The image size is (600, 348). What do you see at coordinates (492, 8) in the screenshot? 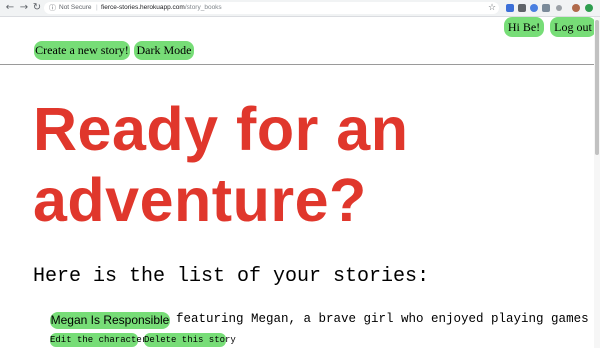
I see `bookmark-star-icon: ☆` at bounding box center [492, 8].